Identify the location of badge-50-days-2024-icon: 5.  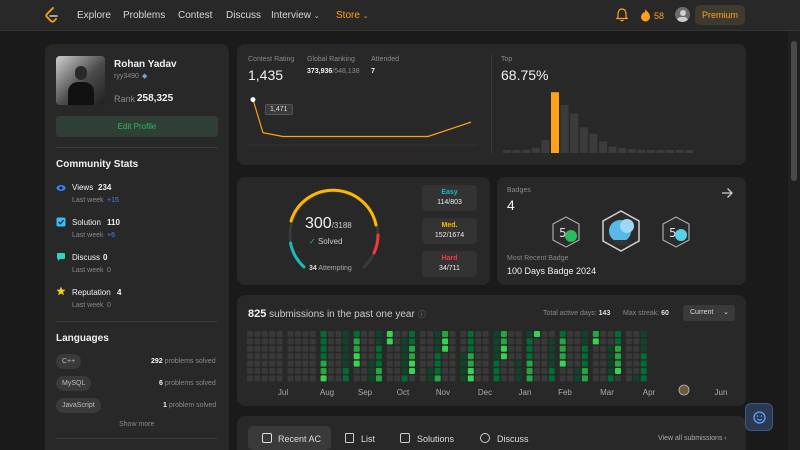
(676, 232).